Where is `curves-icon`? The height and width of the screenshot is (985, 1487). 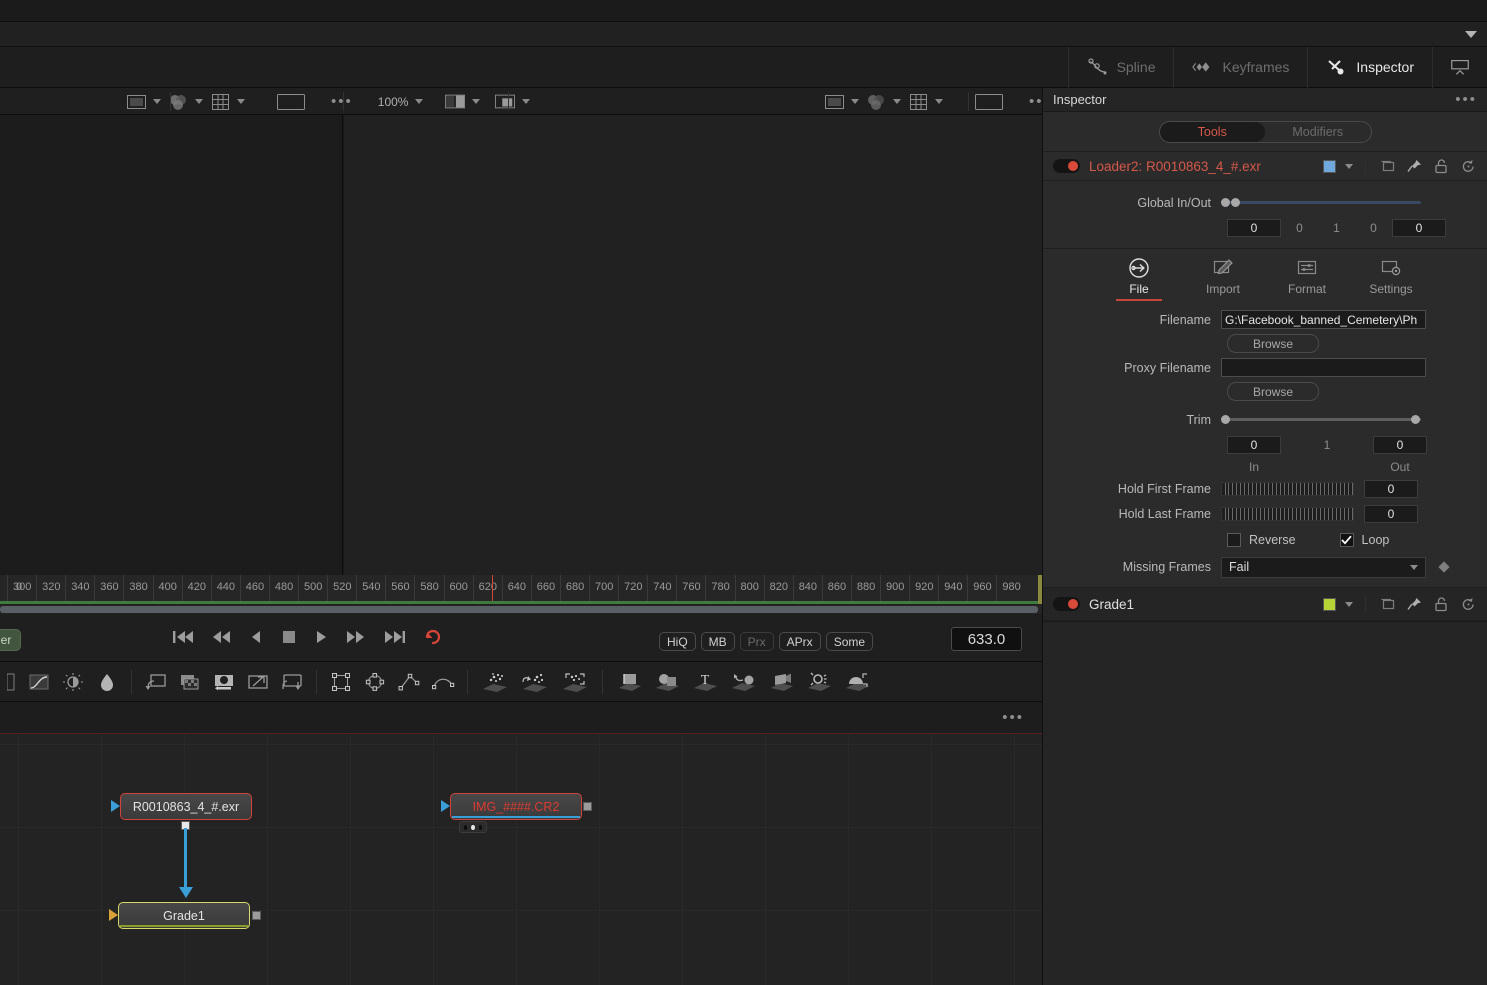
curves-icon is located at coordinates (39, 682).